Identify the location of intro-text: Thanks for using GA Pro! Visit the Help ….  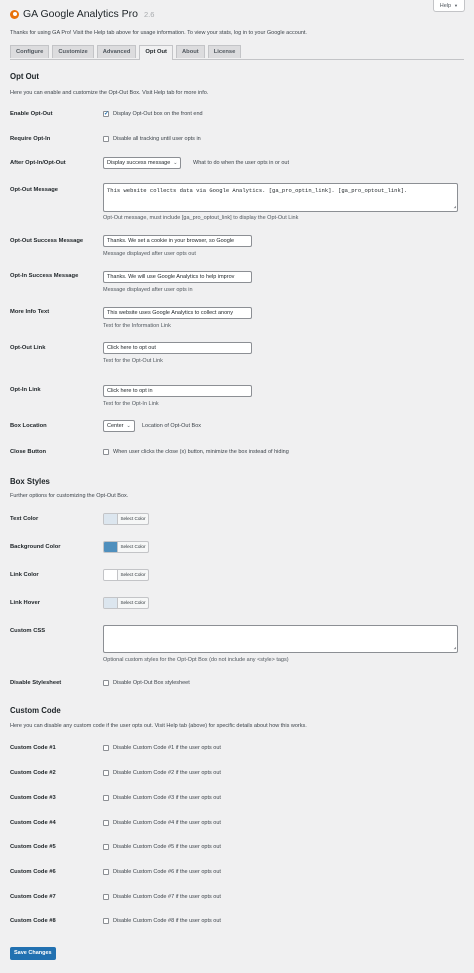
(158, 33).